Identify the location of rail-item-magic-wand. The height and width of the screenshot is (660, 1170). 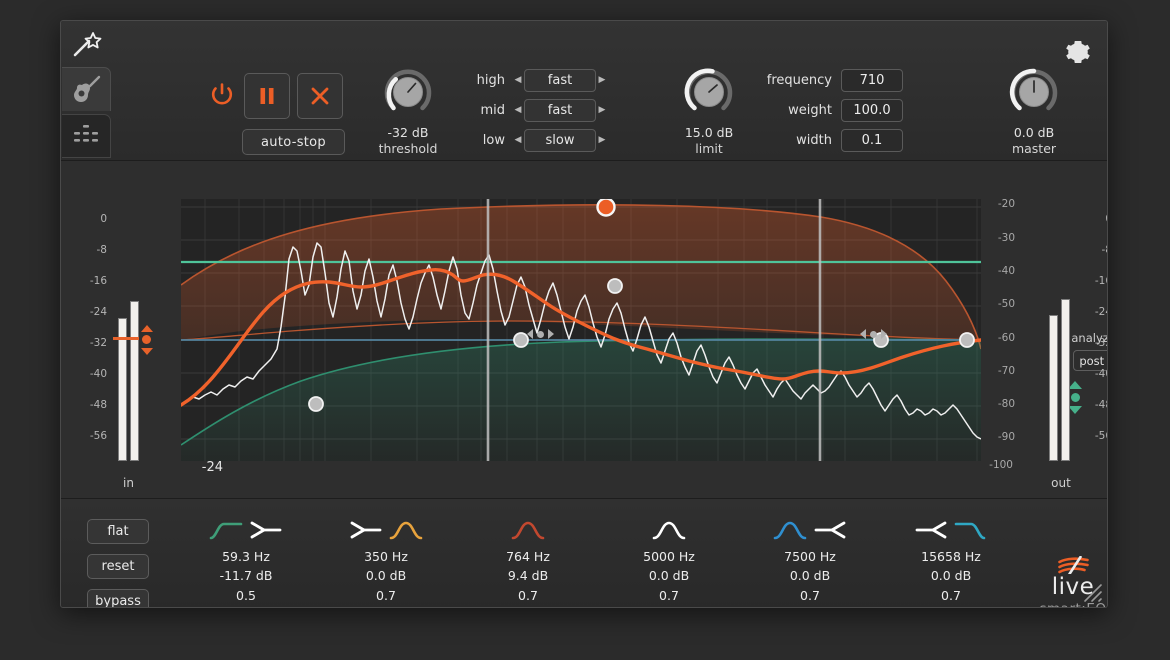
(86, 45).